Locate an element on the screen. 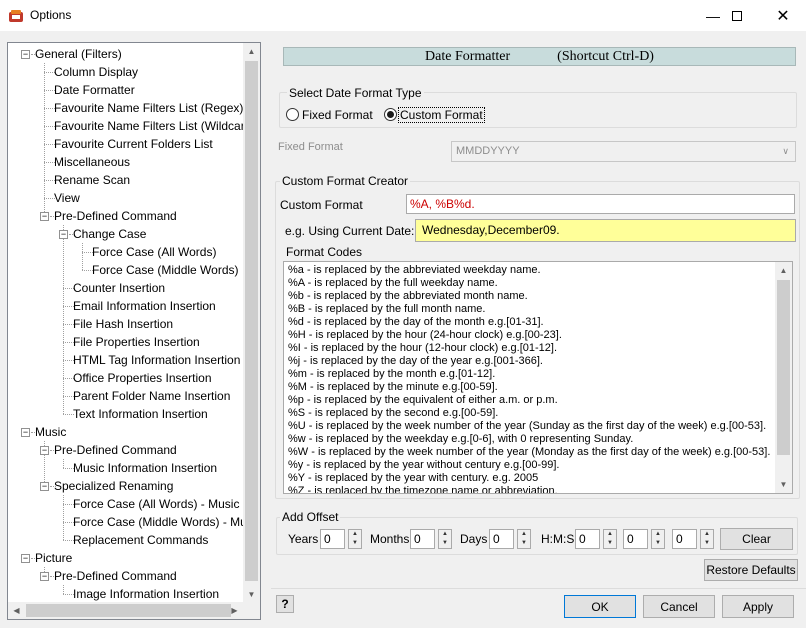  custom-format-radio-label: Custom Format is located at coordinates (441, 115).